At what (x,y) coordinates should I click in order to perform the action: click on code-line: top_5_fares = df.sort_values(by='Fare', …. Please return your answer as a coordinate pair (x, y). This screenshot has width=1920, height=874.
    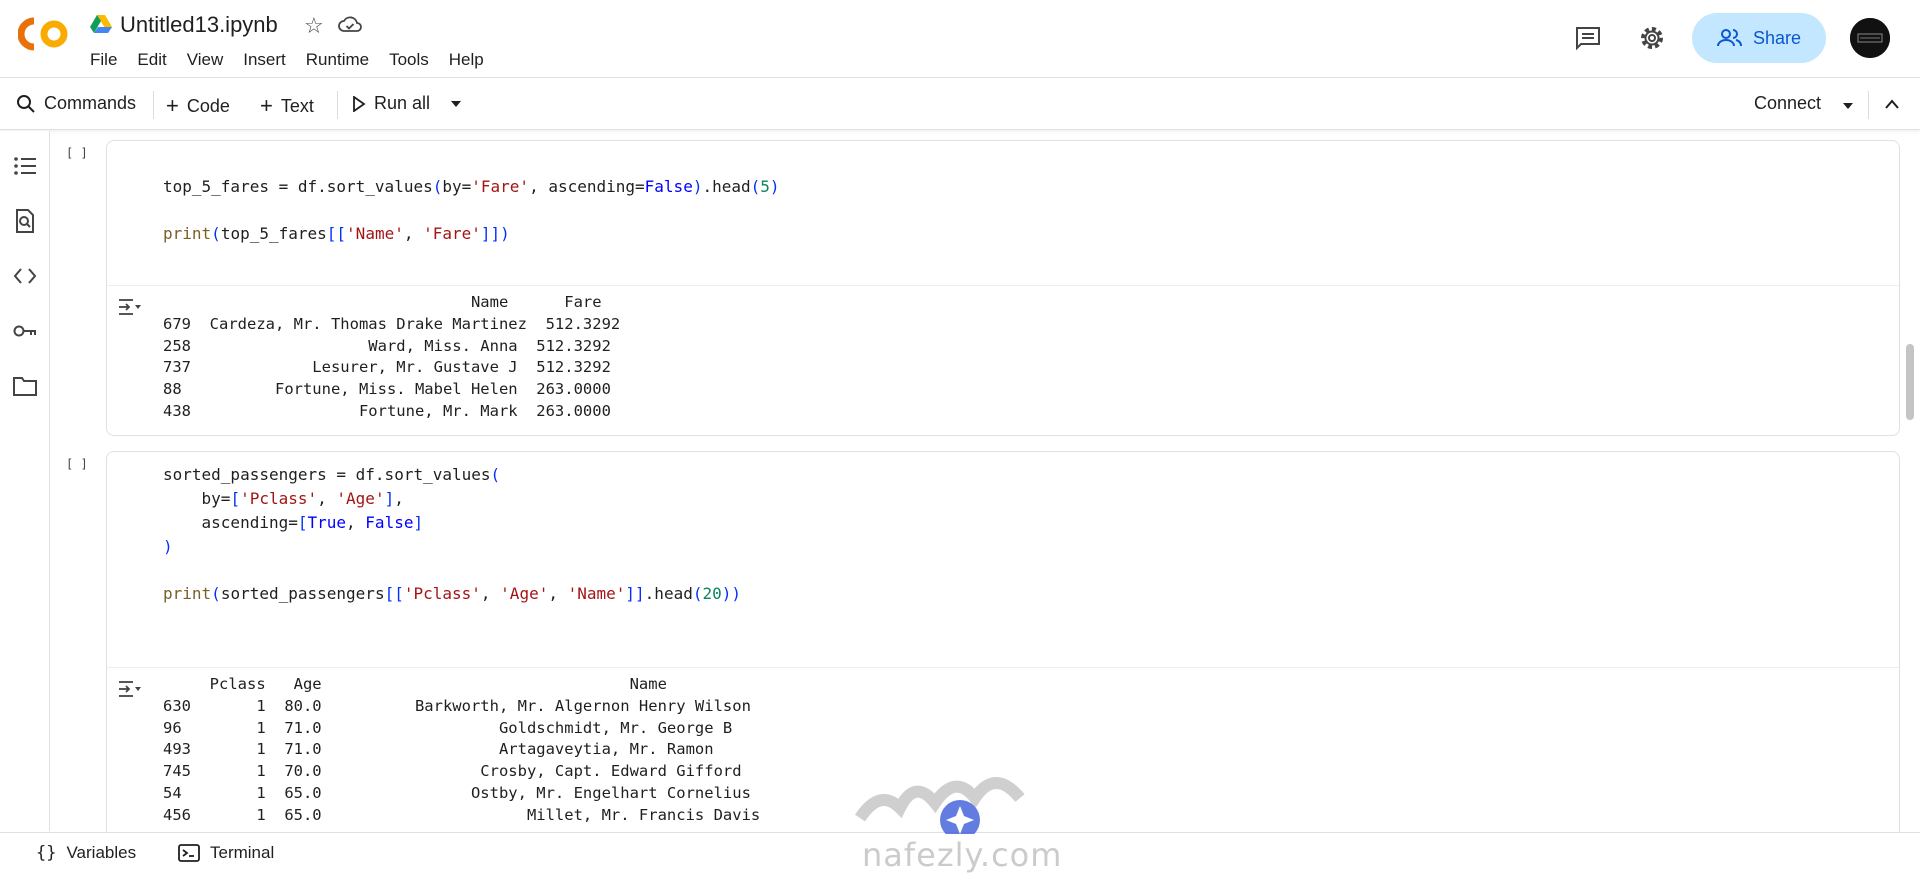
    Looking at the image, I should click on (471, 186).